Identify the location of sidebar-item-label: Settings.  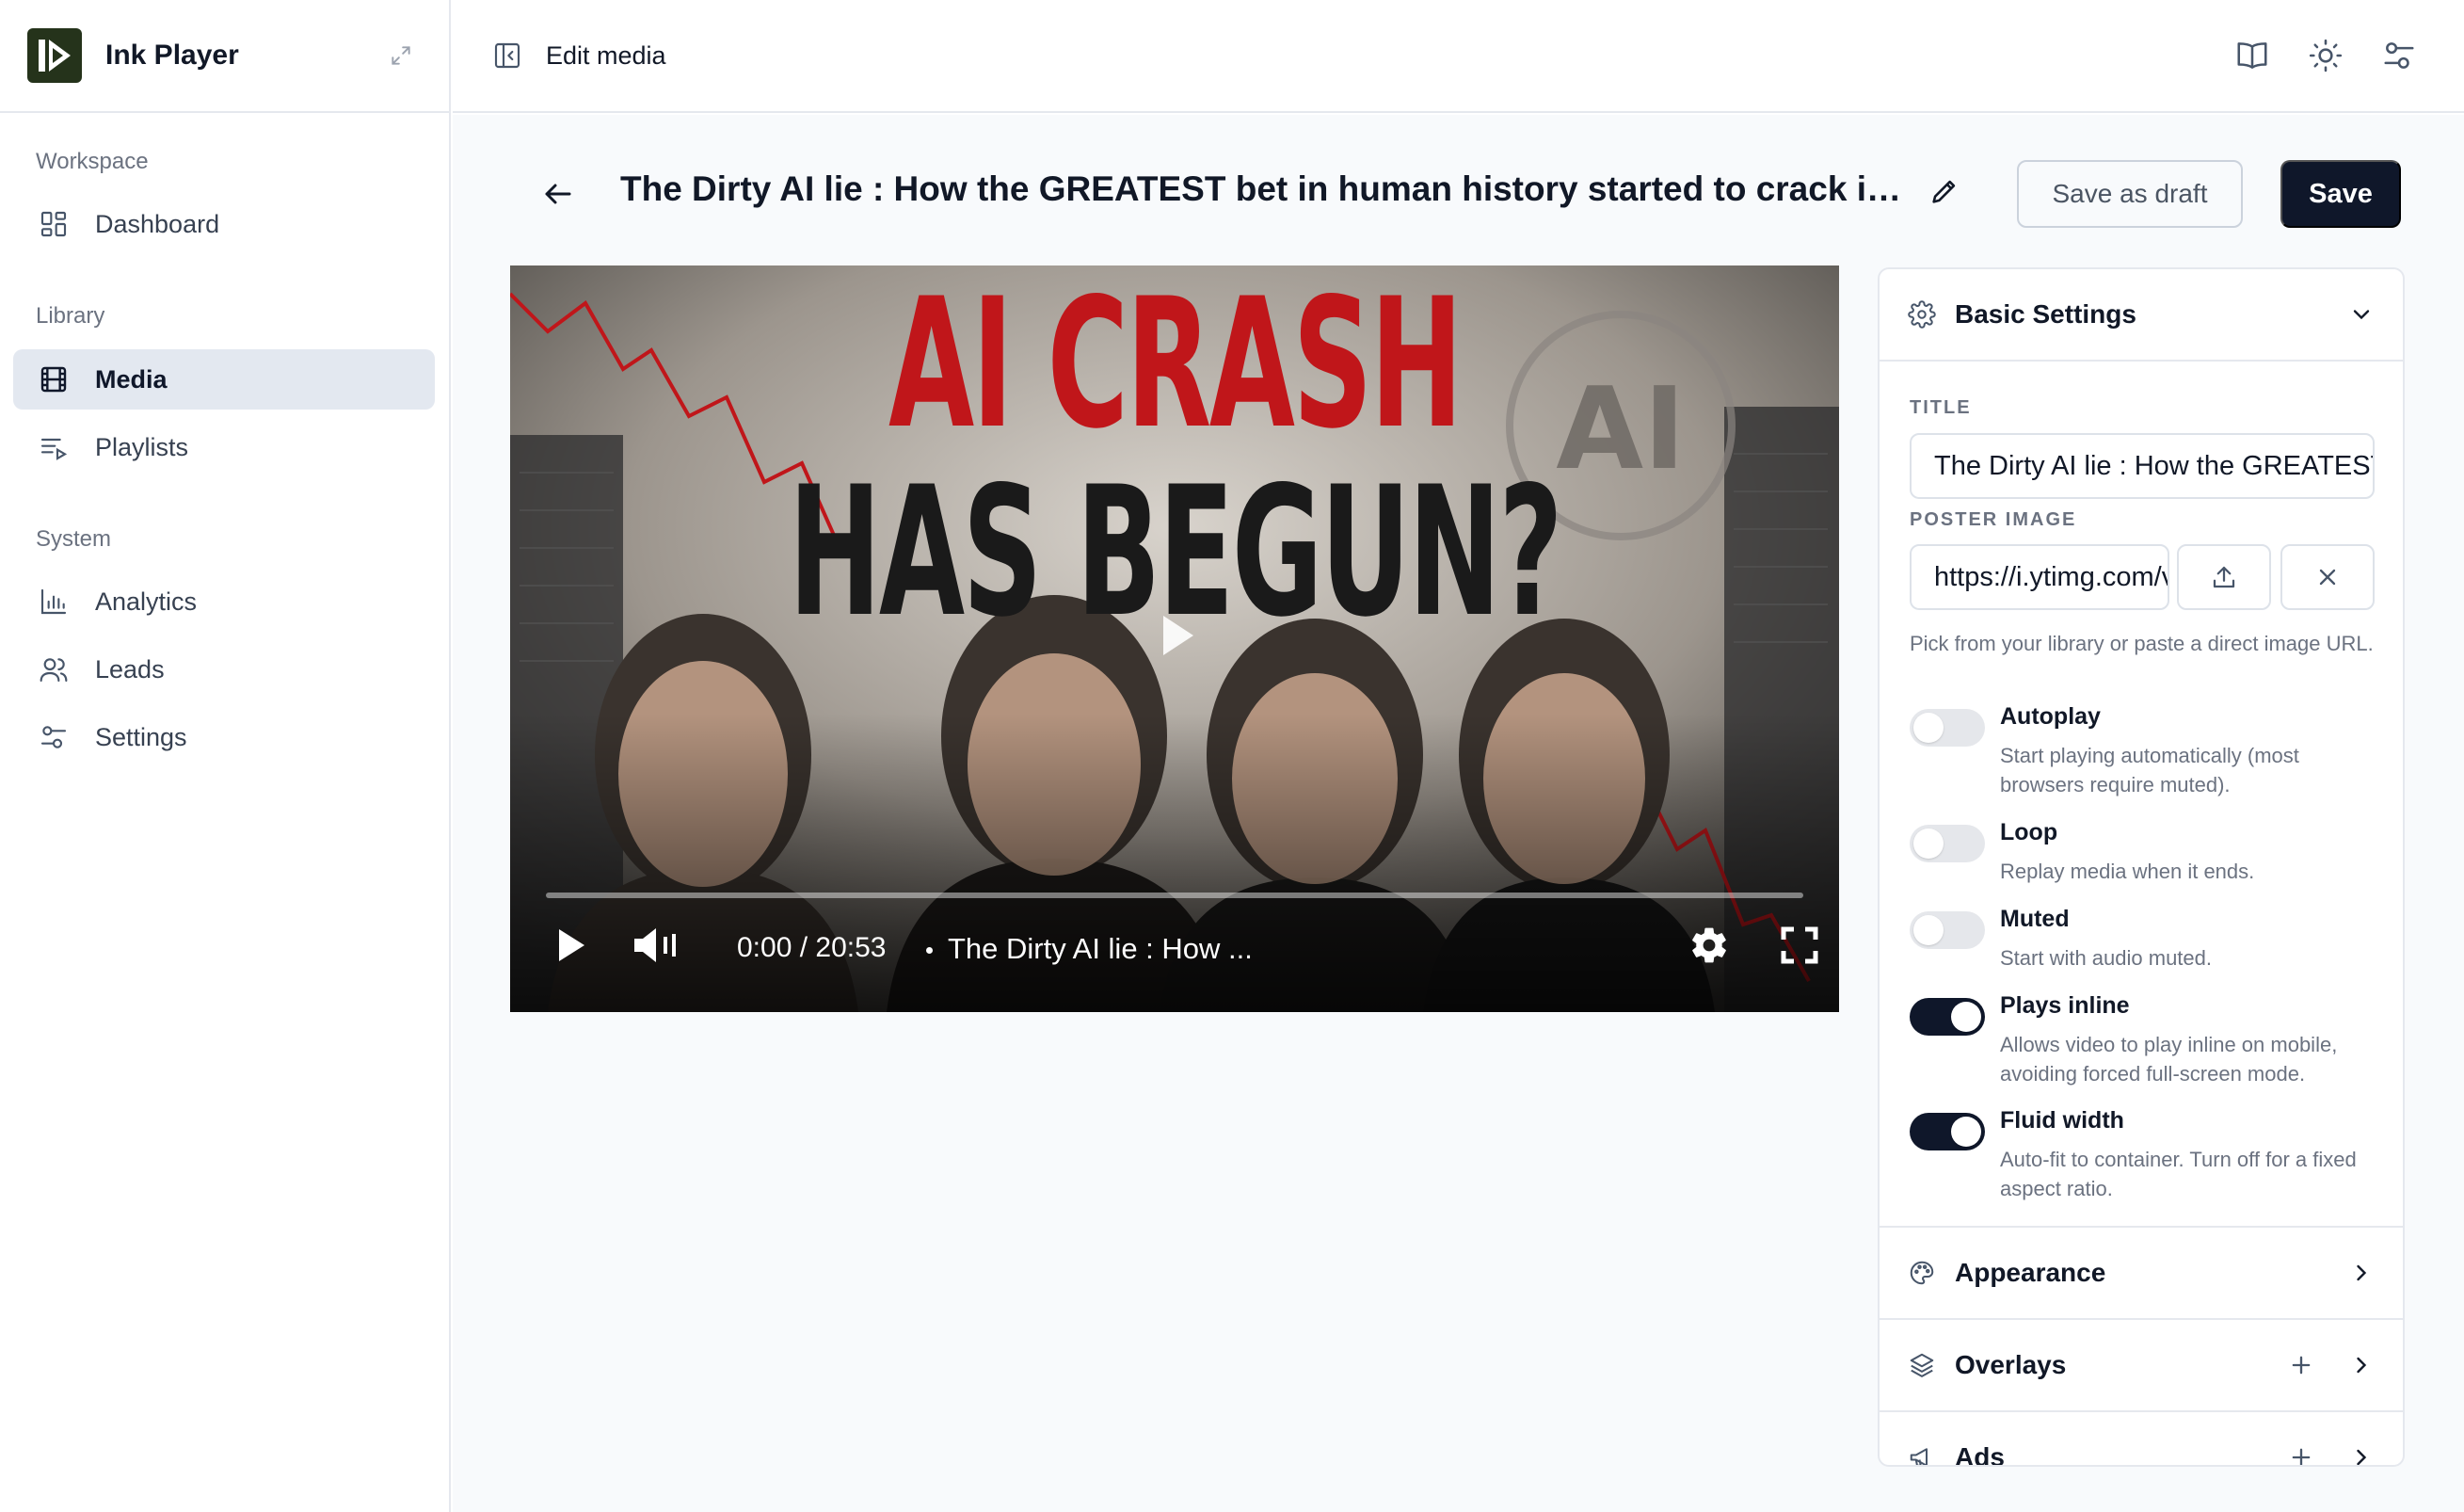
(141, 736).